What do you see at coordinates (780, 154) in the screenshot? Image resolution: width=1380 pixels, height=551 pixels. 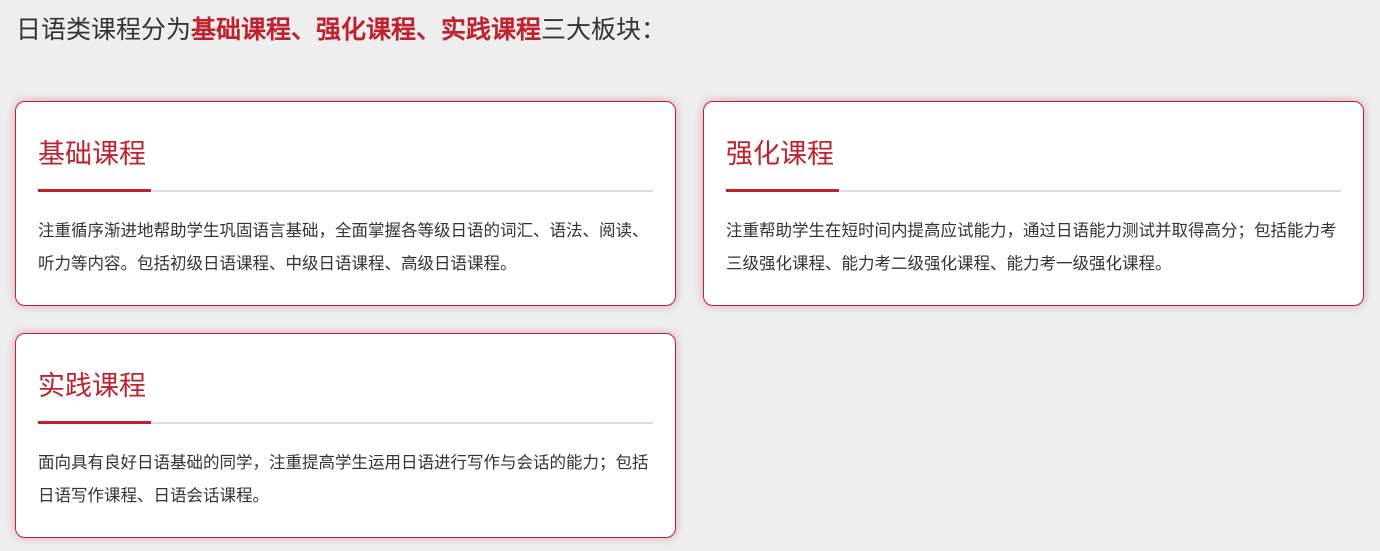 I see `card-title: 强化课程` at bounding box center [780, 154].